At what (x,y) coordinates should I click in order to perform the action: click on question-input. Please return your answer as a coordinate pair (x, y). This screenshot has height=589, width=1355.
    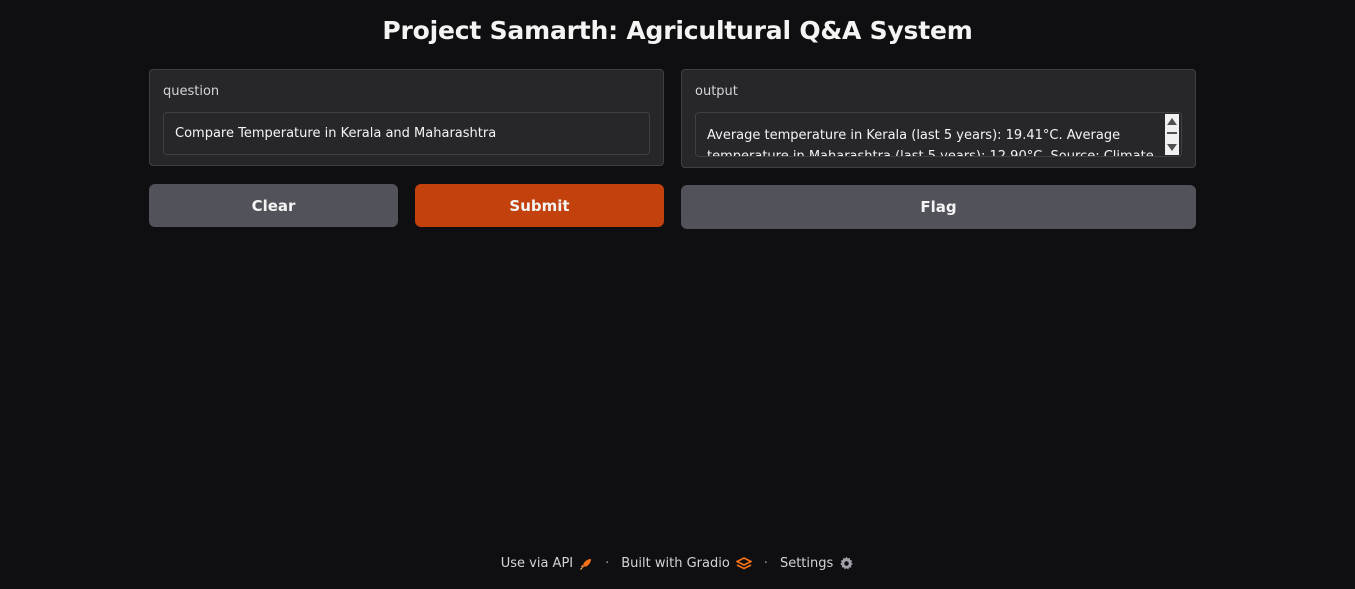
    Looking at the image, I should click on (406, 133).